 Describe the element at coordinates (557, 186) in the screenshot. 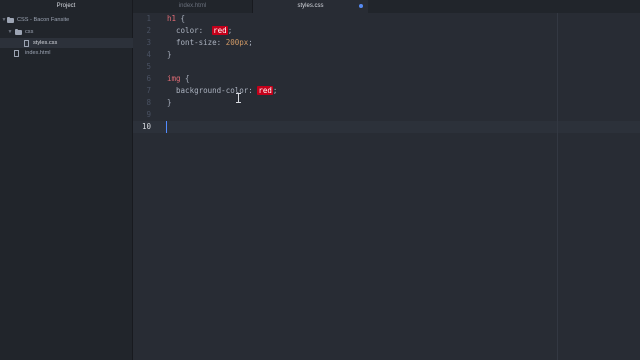

I see `wrap-guide` at that location.